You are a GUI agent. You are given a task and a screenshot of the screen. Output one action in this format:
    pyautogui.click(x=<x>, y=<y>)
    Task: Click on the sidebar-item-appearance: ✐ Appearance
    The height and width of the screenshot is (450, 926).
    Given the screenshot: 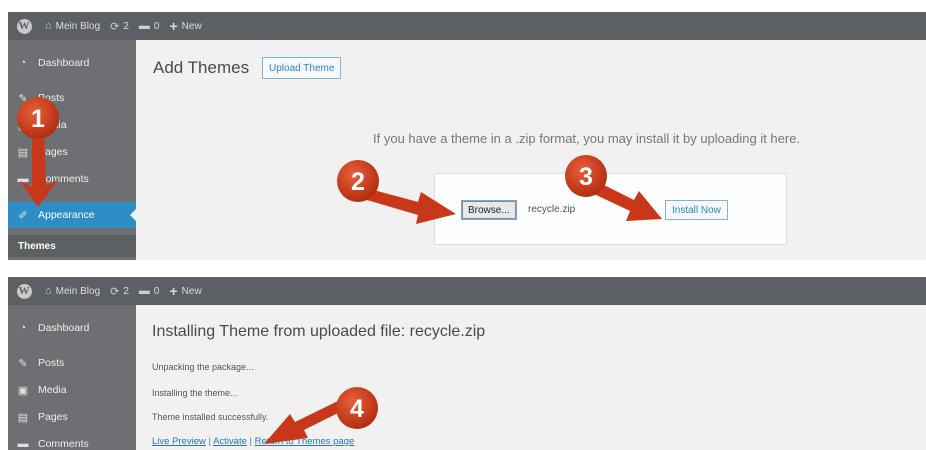 What is the action you would take?
    pyautogui.click(x=72, y=215)
    